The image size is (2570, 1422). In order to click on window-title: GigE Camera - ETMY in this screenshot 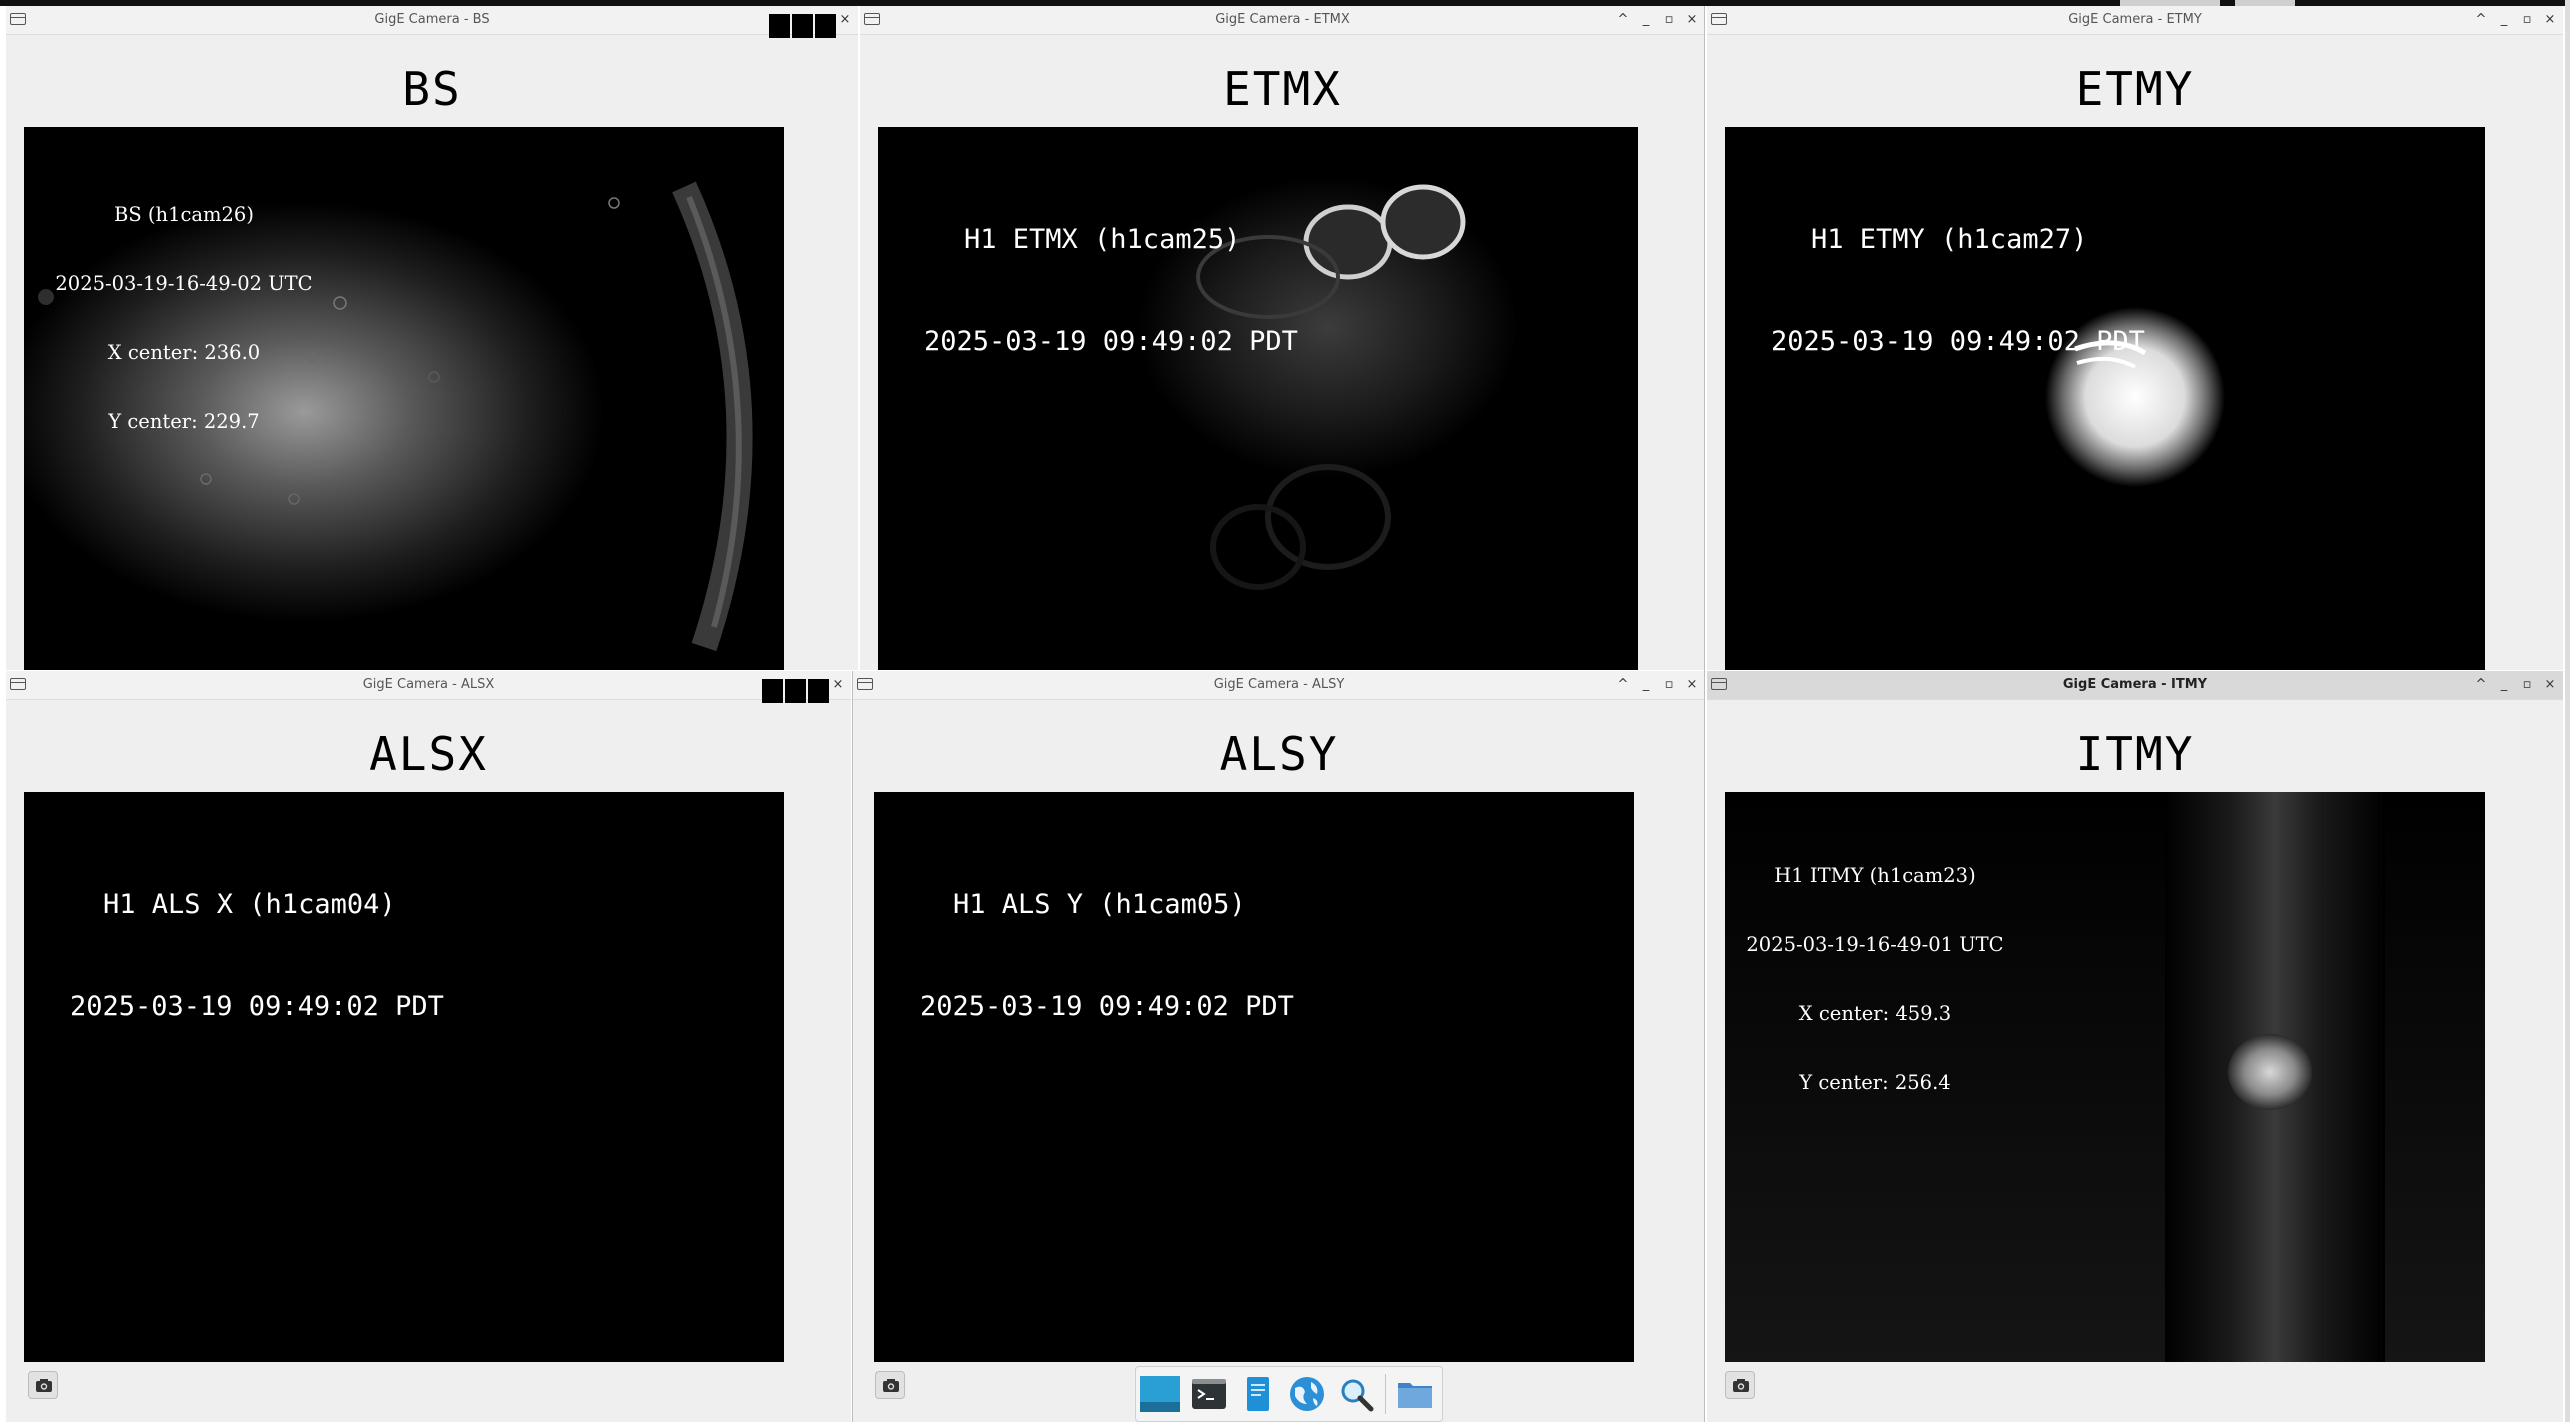, I will do `click(2135, 19)`.